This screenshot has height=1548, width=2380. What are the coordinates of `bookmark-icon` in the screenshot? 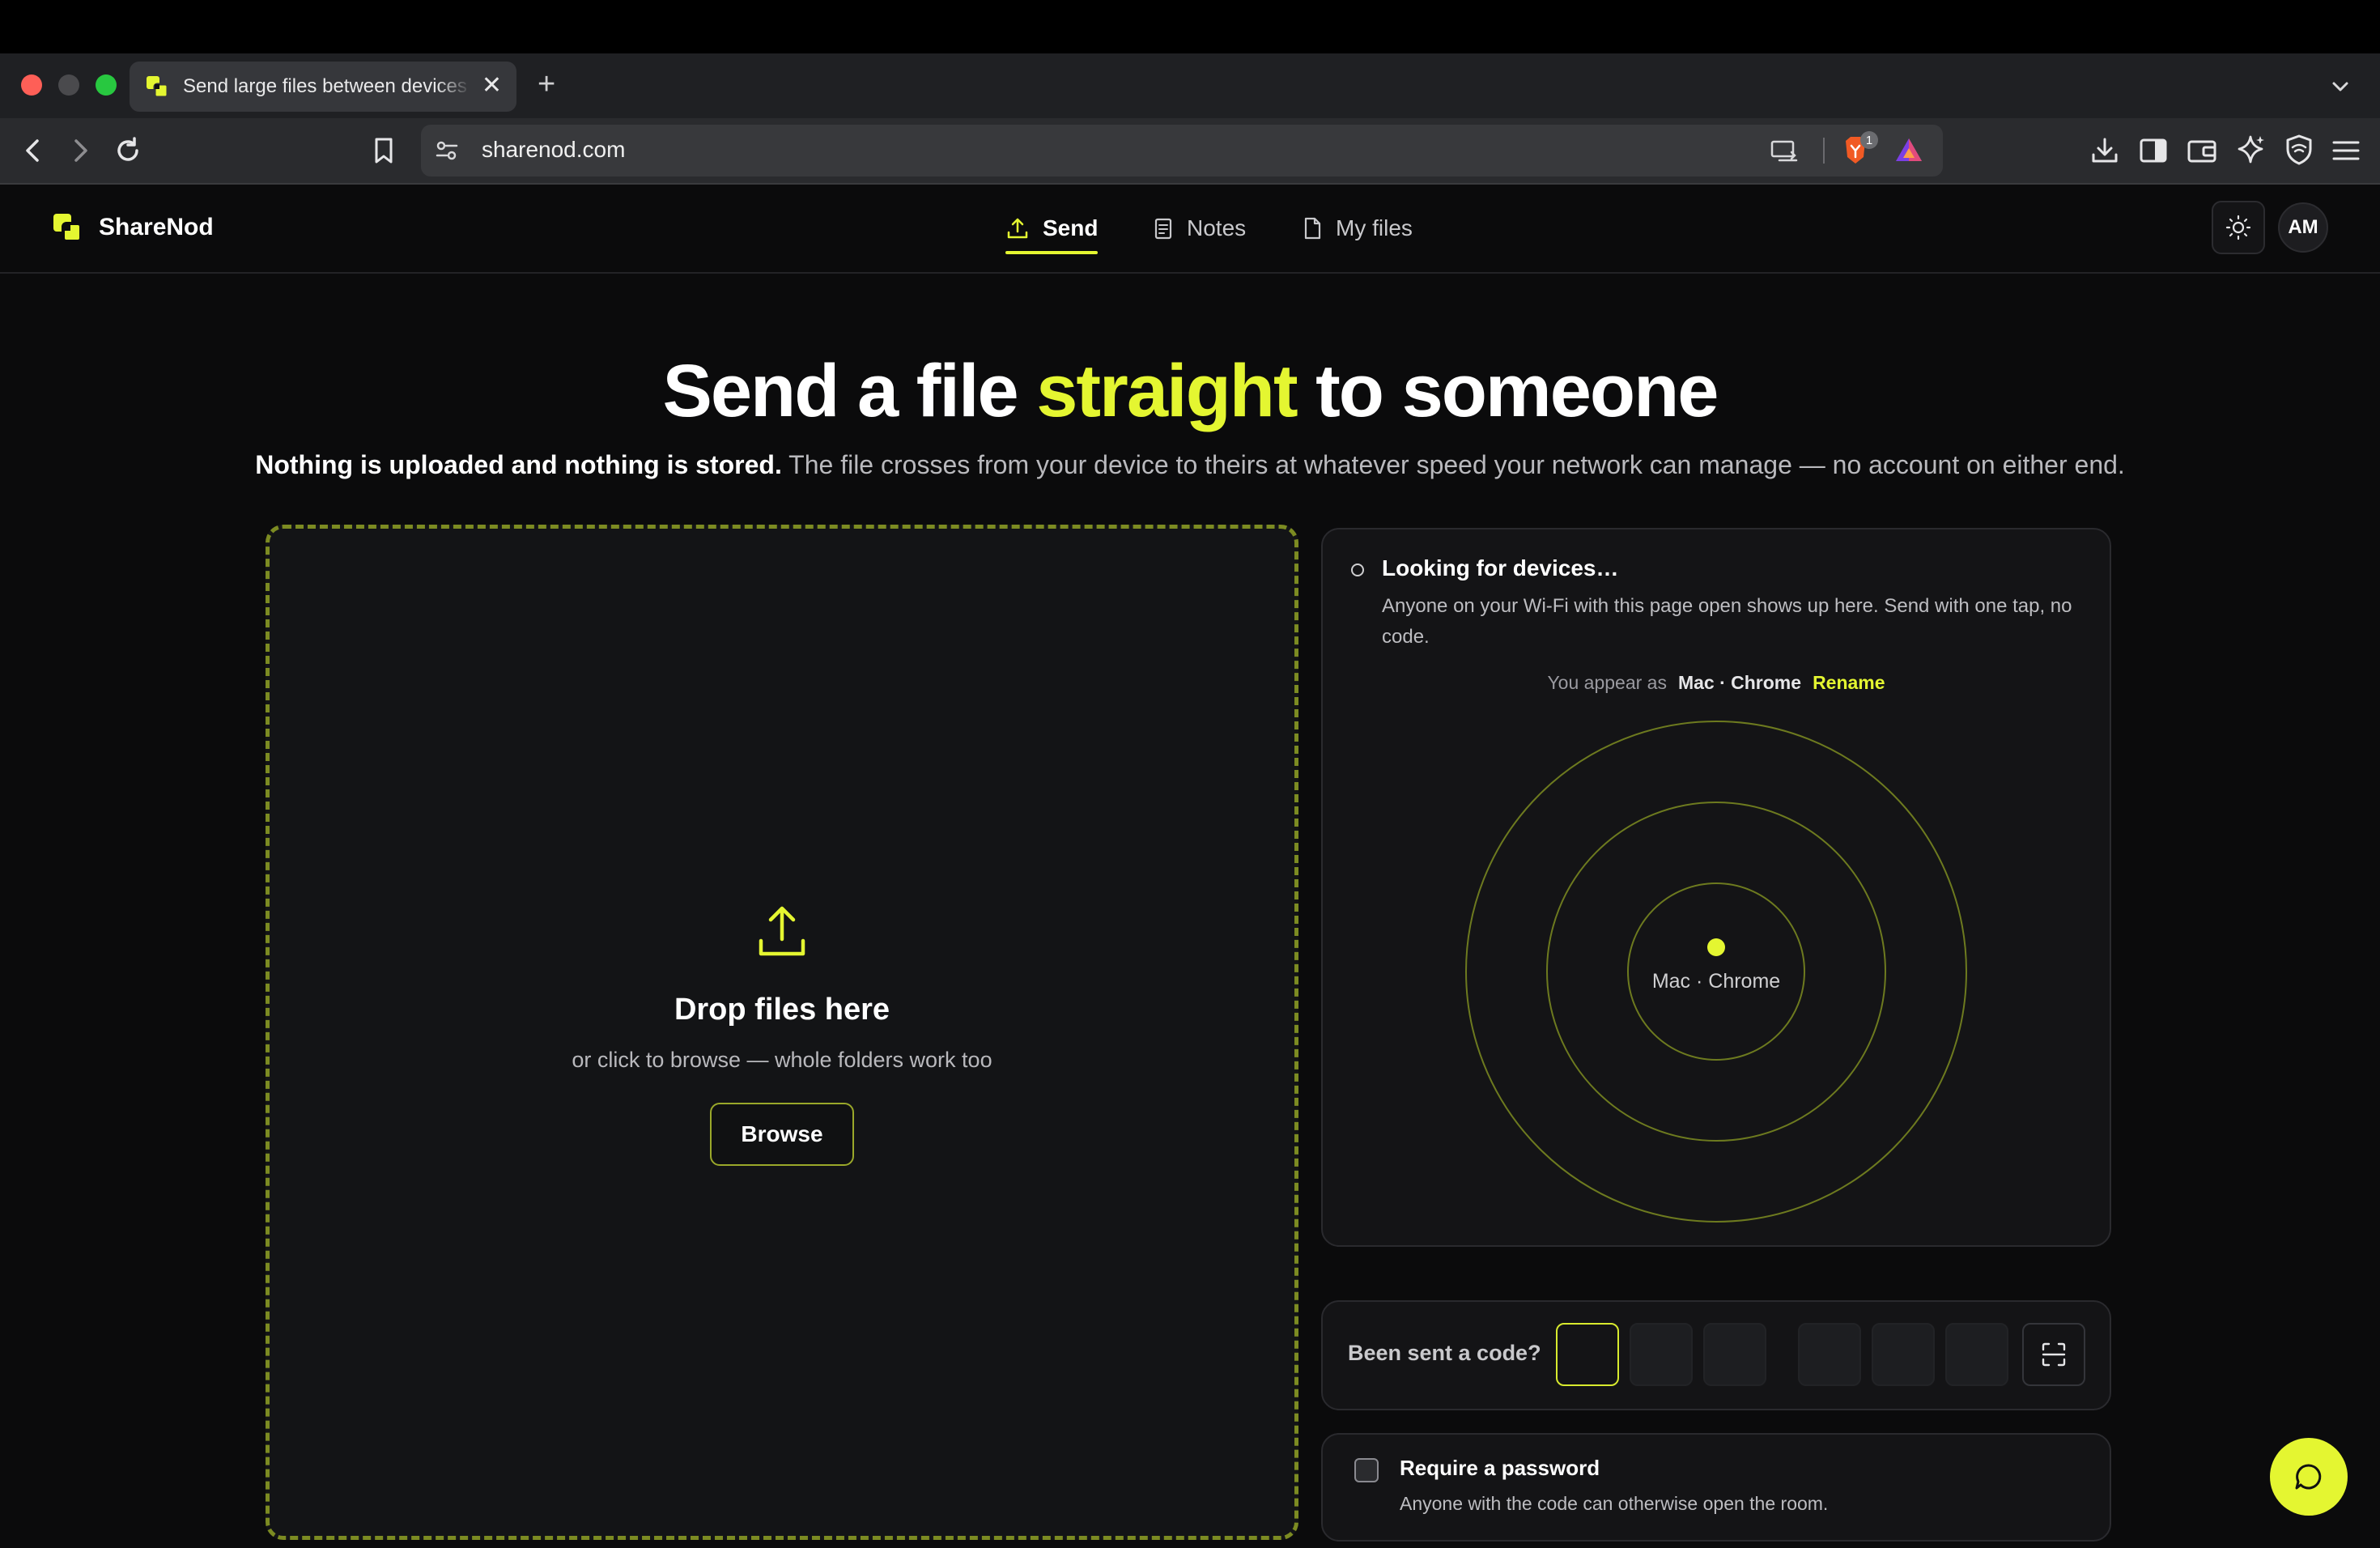 It's located at (383, 150).